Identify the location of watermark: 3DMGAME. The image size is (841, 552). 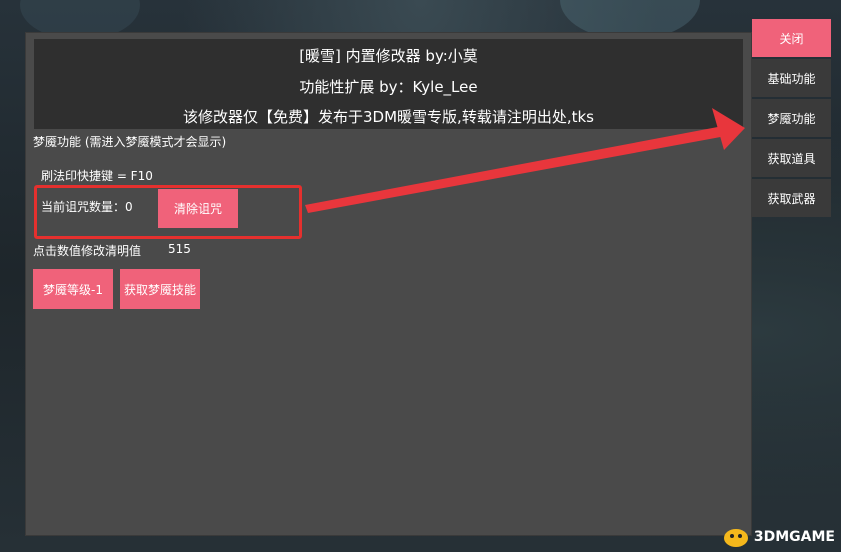
(778, 537).